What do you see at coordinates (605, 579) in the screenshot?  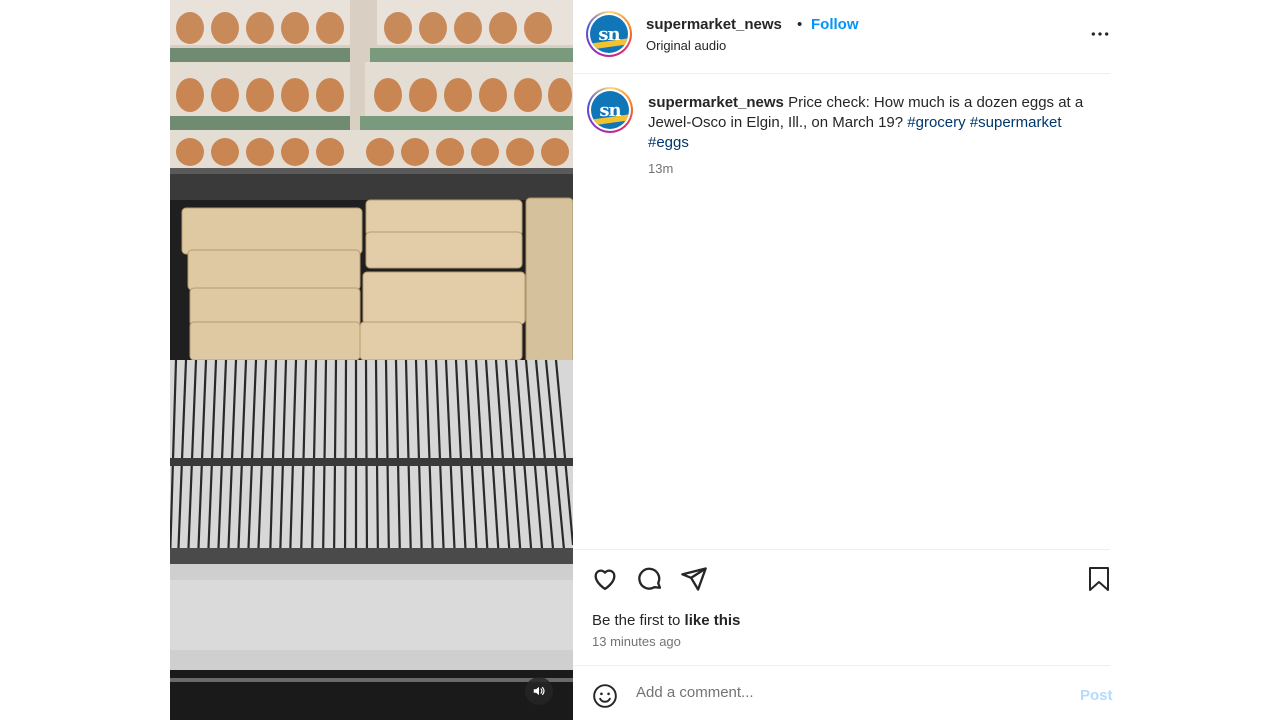 I see `like-heart-icon` at bounding box center [605, 579].